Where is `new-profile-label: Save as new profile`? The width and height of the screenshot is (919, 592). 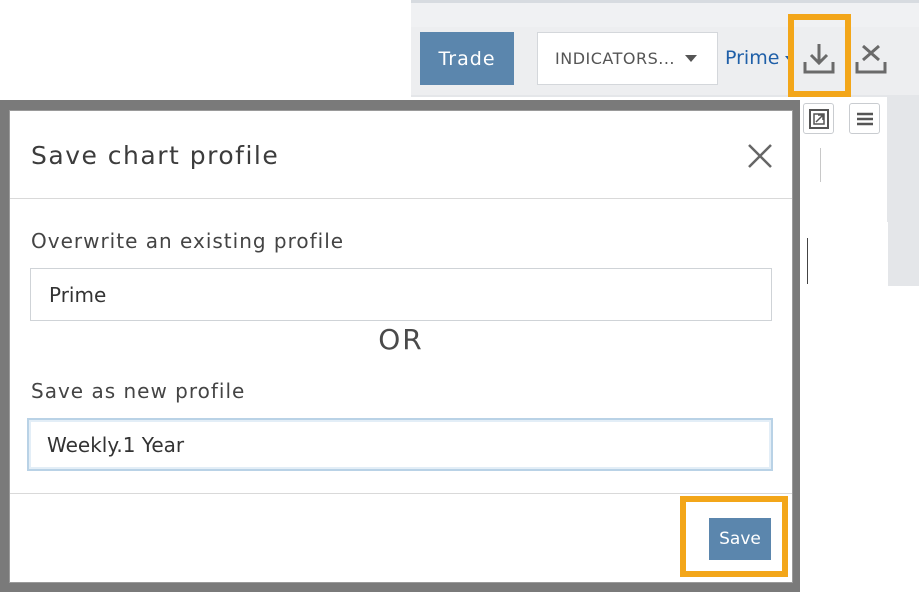 new-profile-label: Save as new profile is located at coordinates (138, 391).